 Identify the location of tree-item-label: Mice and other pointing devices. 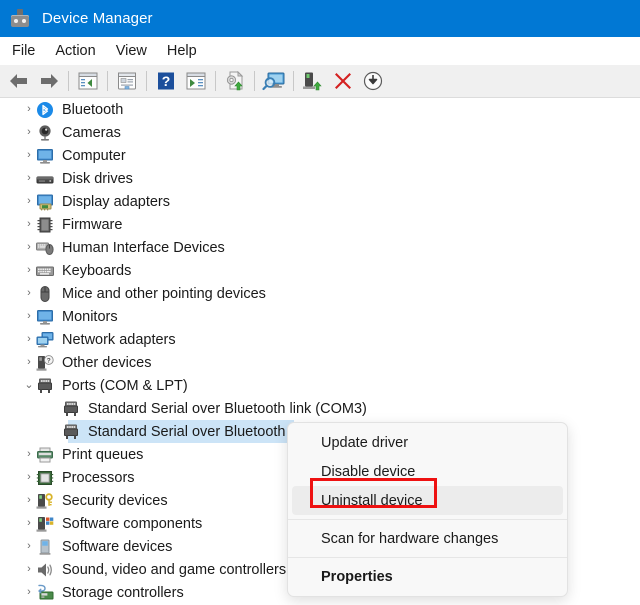
(164, 293).